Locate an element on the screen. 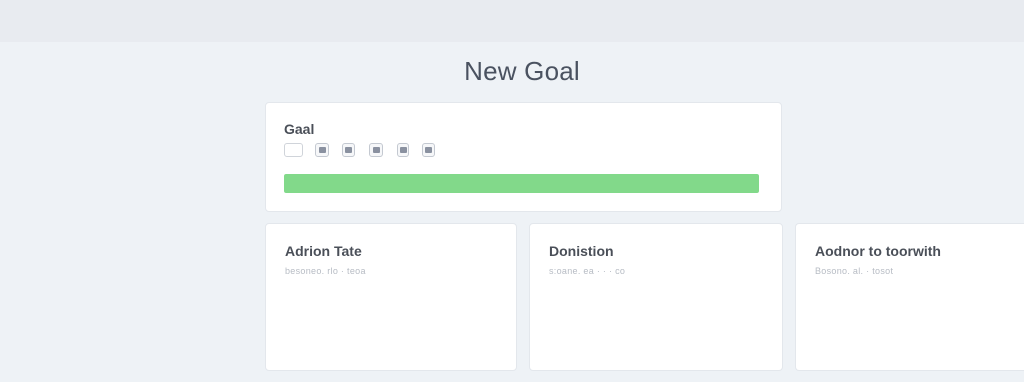 This screenshot has width=1024, height=382. goal-progress-bar is located at coordinates (521, 183).